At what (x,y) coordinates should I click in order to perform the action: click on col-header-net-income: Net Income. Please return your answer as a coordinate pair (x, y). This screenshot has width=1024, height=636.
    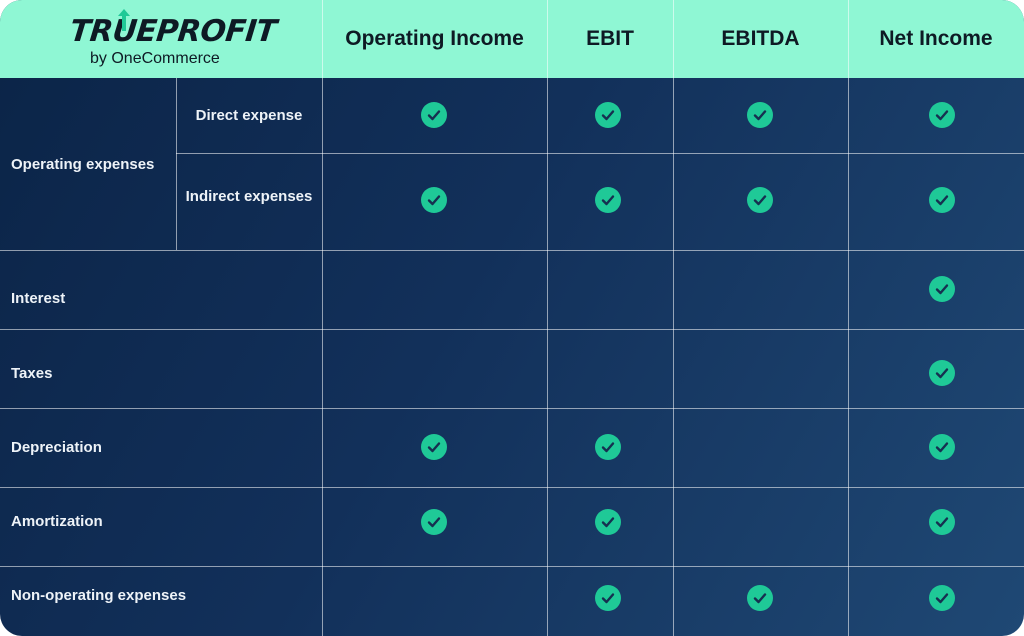
    Looking at the image, I should click on (936, 38).